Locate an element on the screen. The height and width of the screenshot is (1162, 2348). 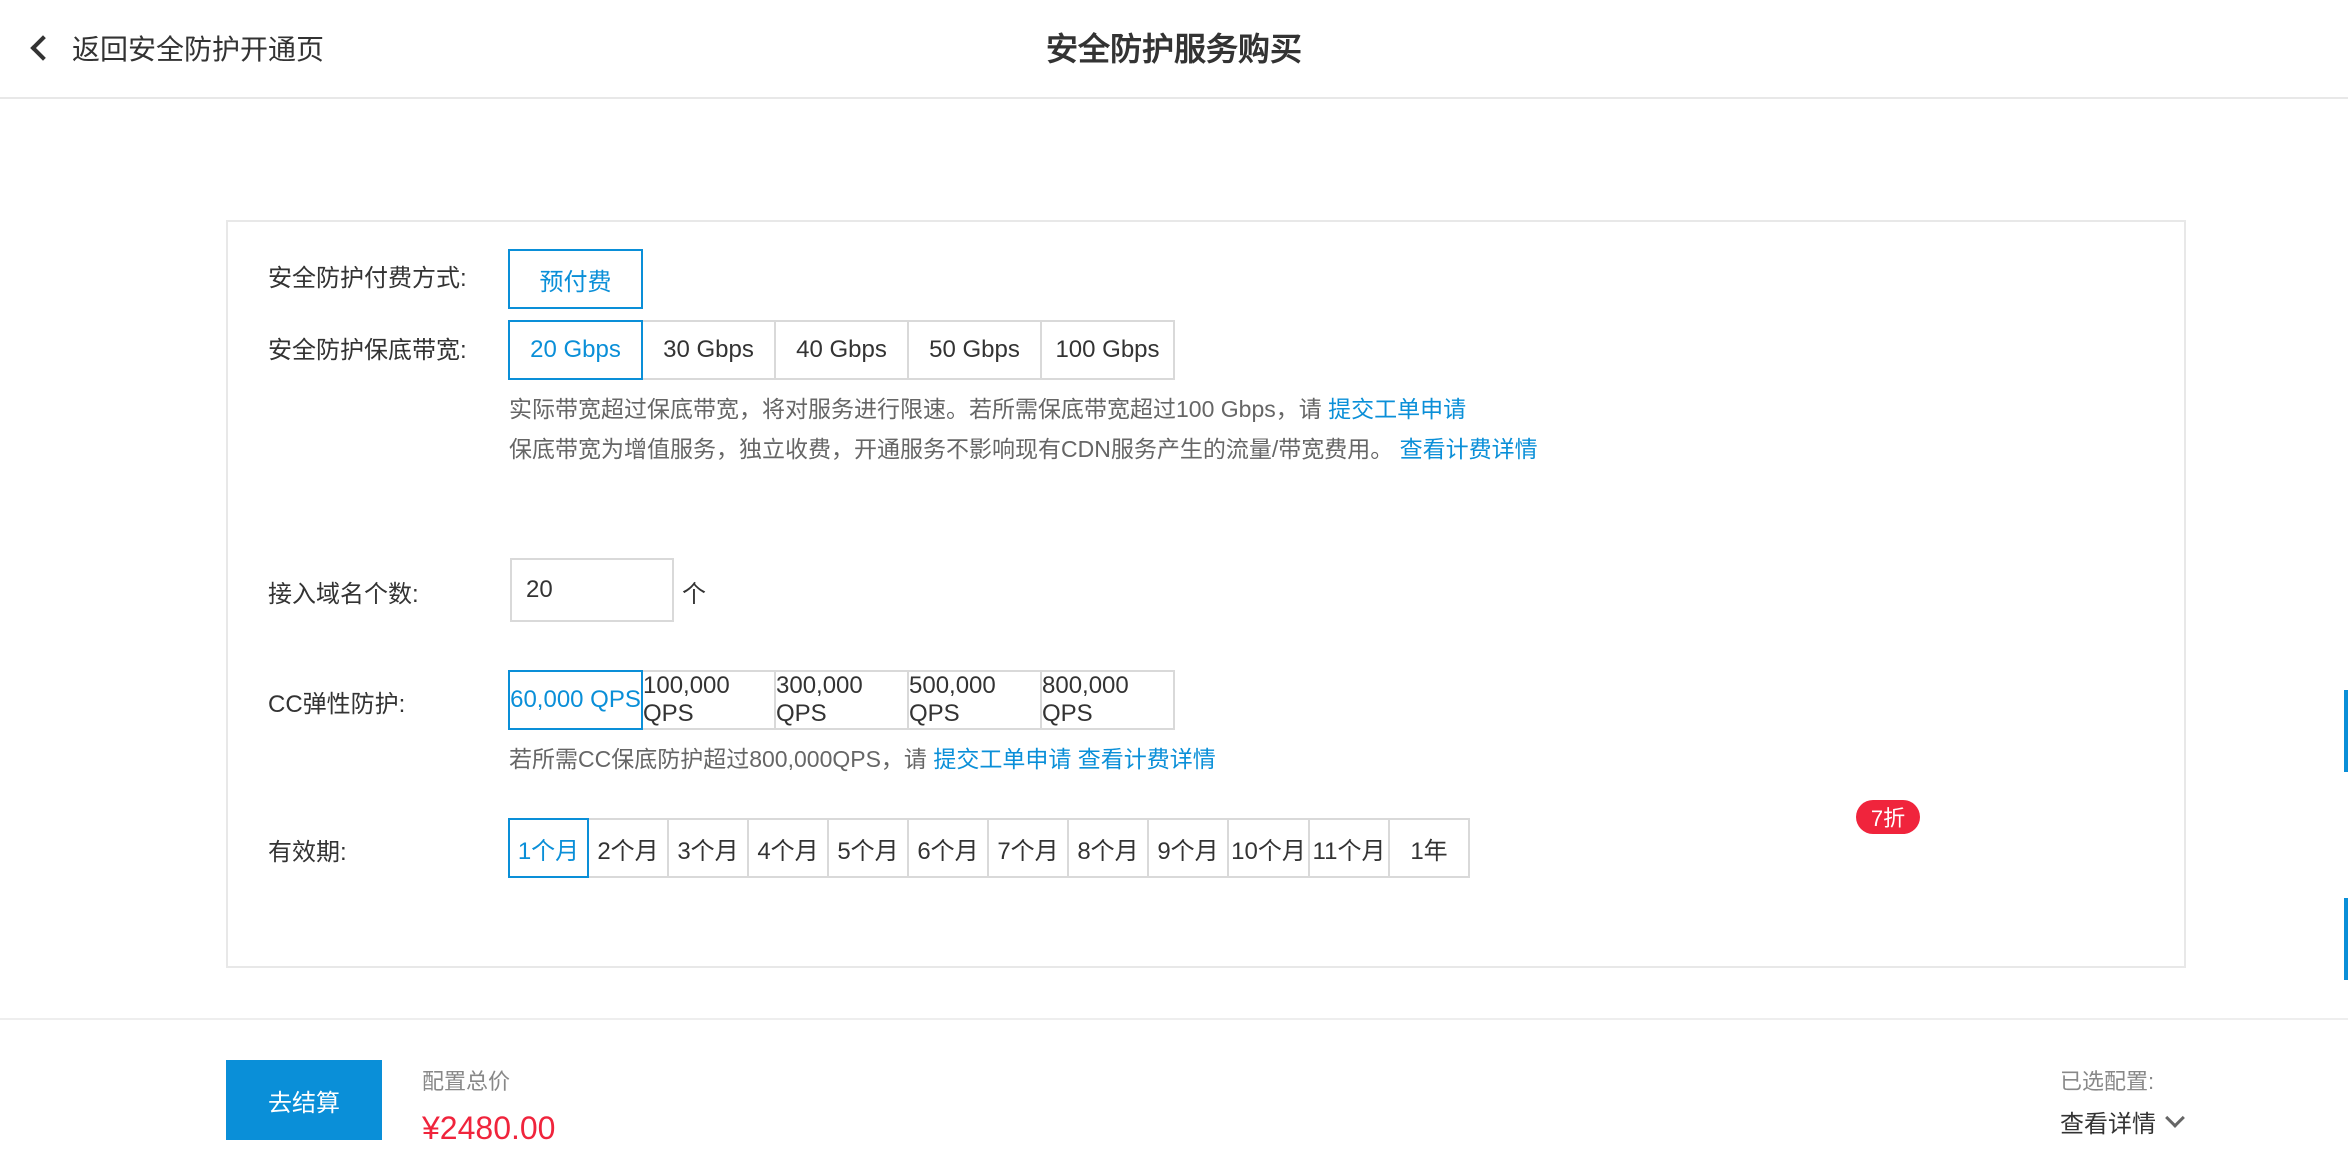
payment-option-prepaid: 预付费 is located at coordinates (575, 279).